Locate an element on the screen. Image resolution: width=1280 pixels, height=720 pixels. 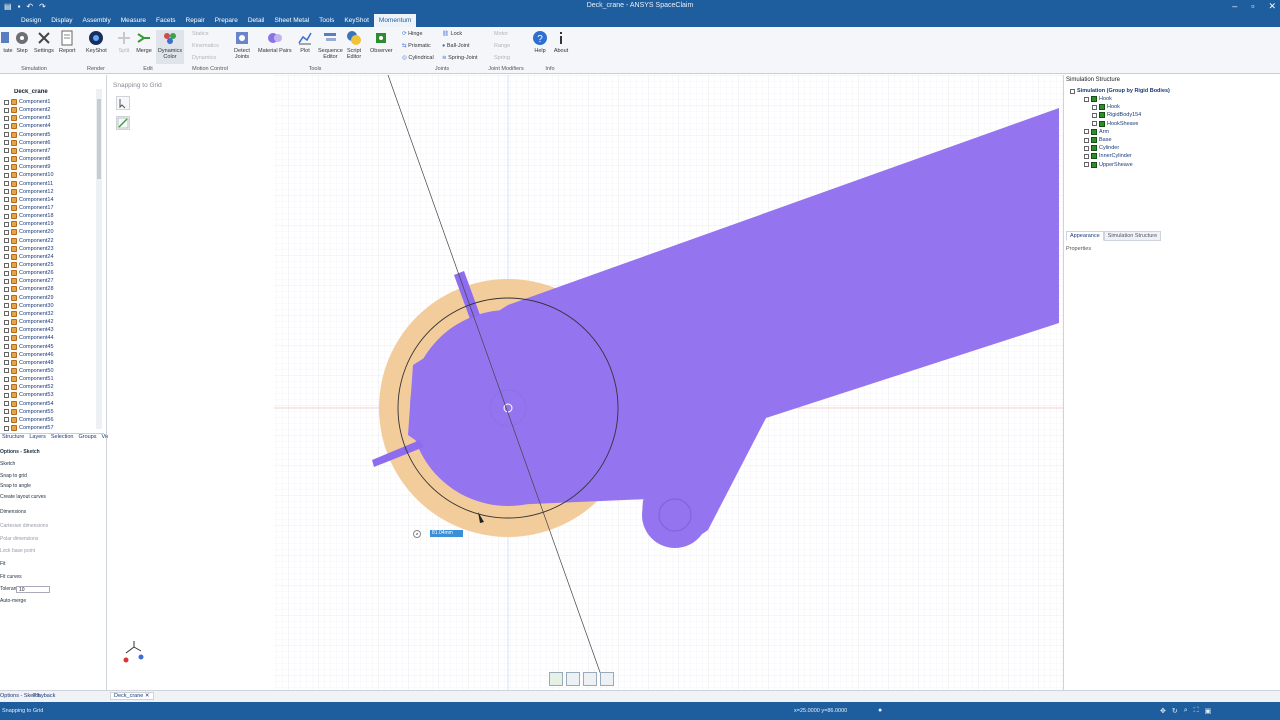
detect-joints-button: Detect Joints is located at coordinates (242, 45).